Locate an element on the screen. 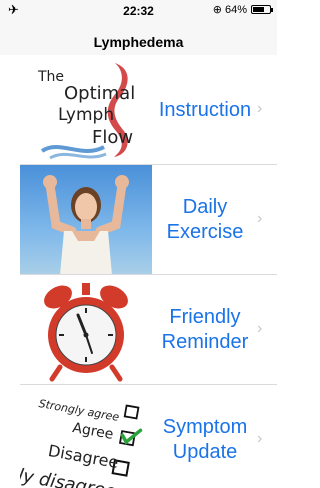 The width and height of the screenshot is (320, 488). thumb-text-optimal: Optimal is located at coordinates (100, 93).